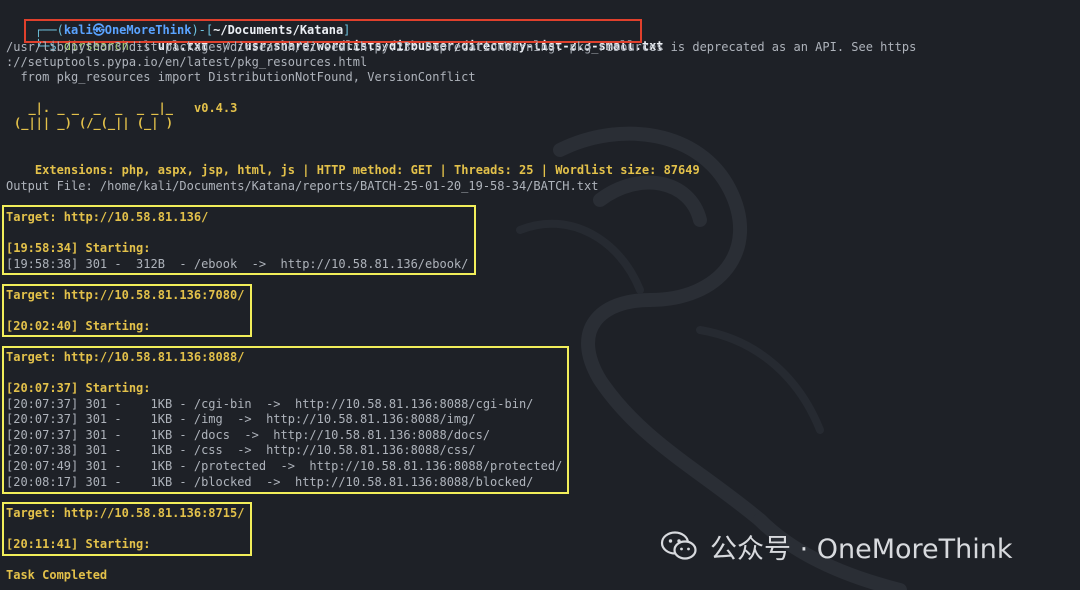  Describe the element at coordinates (216, 108) in the screenshot. I see `version-label: v0.4.3` at that location.